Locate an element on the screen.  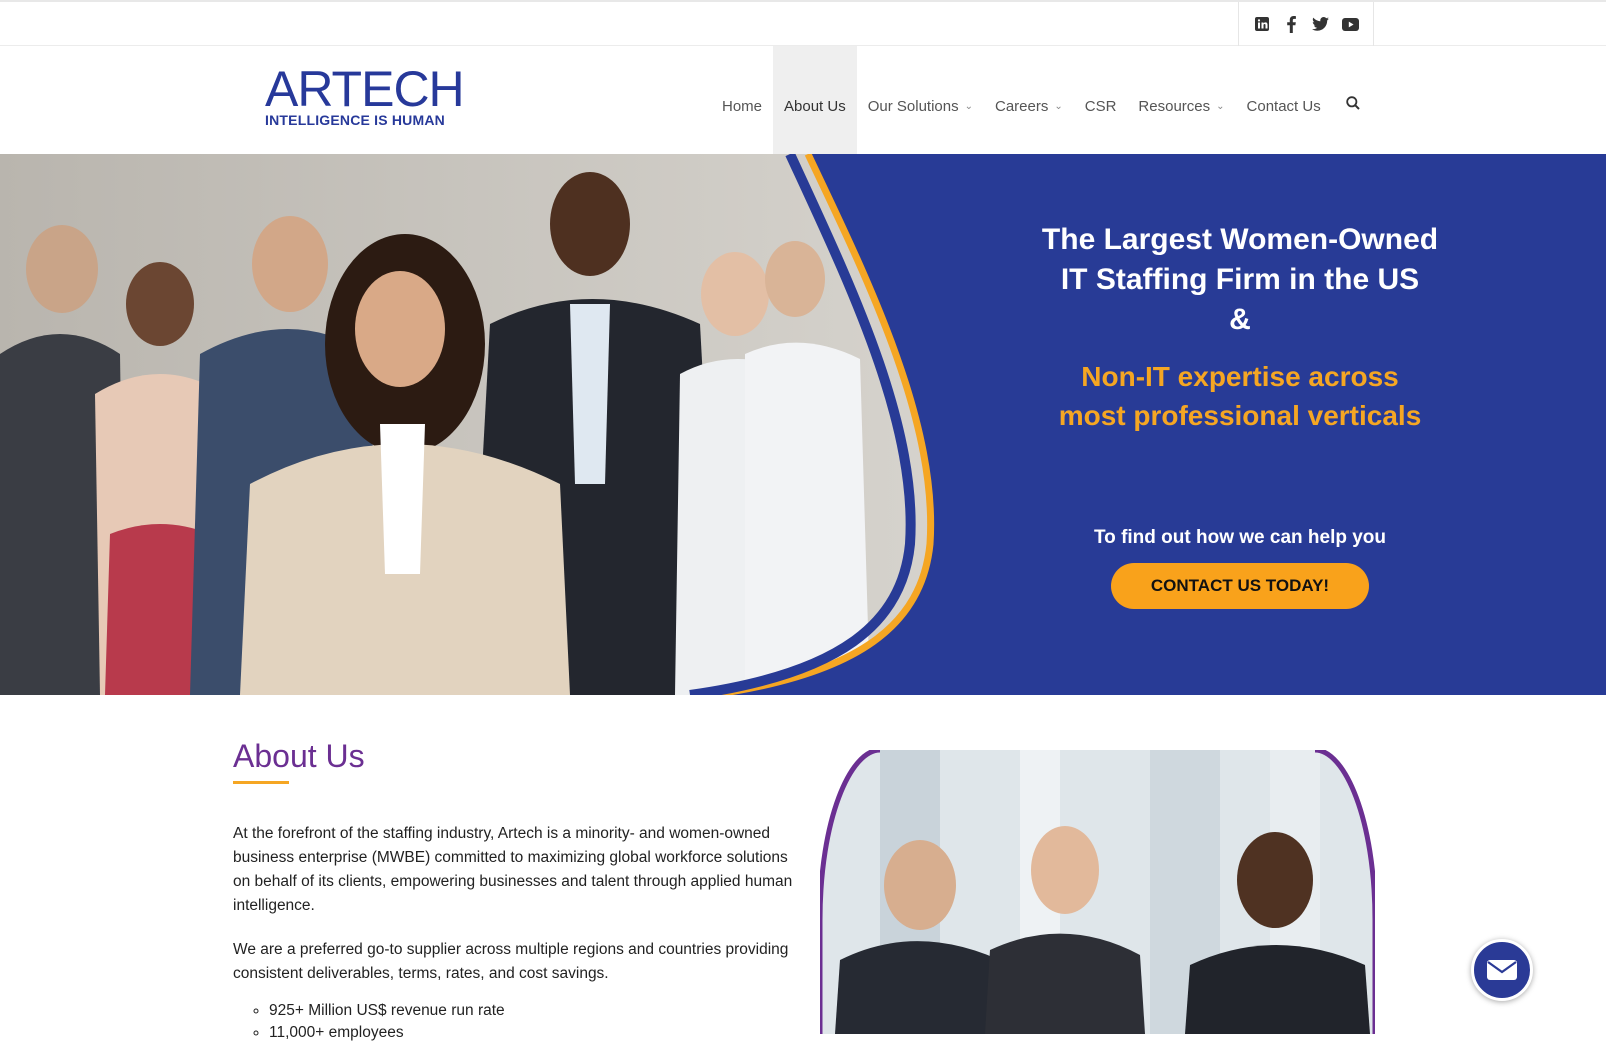
nav-careers: Careers ⌄ is located at coordinates (1029, 100).